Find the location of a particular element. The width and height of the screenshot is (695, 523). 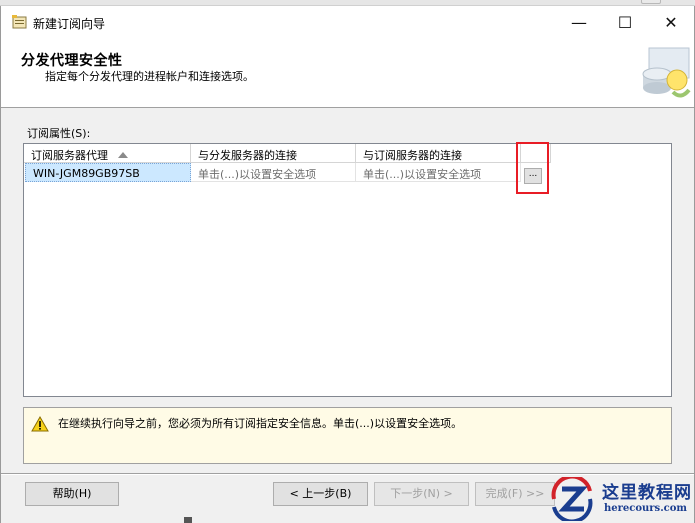

back-button: < 上一步(B) is located at coordinates (320, 494).